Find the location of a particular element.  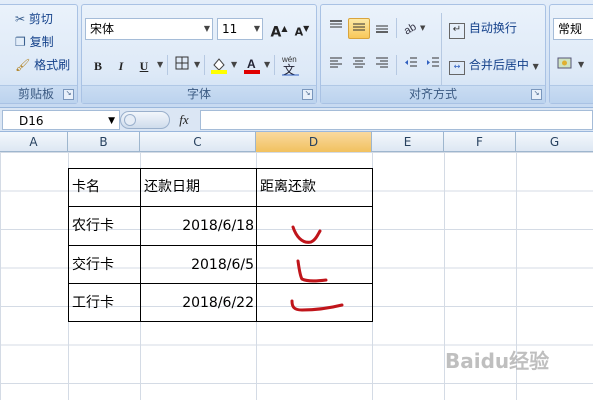

font-name-combo: 宋体 ▼ is located at coordinates (149, 29).